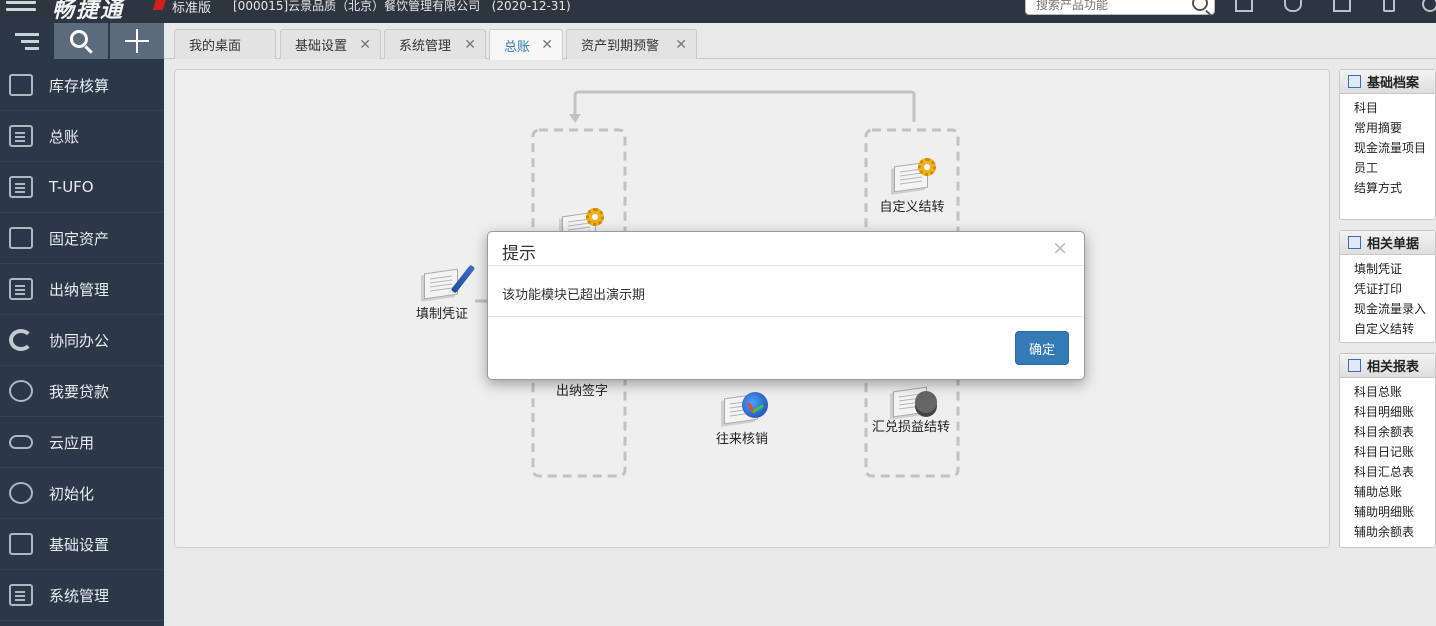  Describe the element at coordinates (786, 291) in the screenshot. I see `dialog-body: 该功能模块已超出演示期` at that location.